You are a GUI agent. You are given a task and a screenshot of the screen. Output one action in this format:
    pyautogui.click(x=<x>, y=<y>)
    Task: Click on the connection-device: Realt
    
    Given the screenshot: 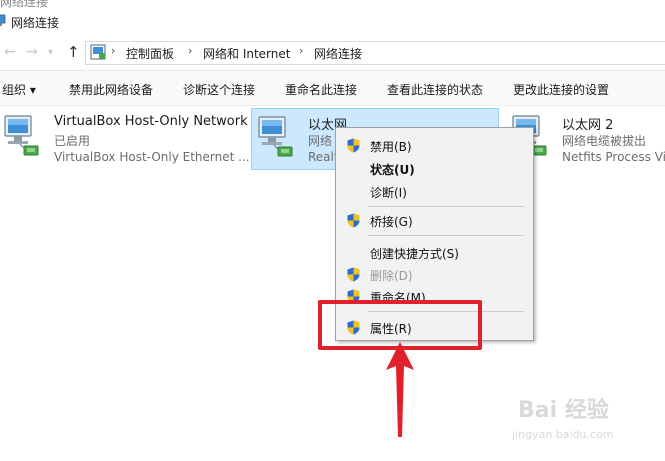 What is the action you would take?
    pyautogui.click(x=323, y=157)
    